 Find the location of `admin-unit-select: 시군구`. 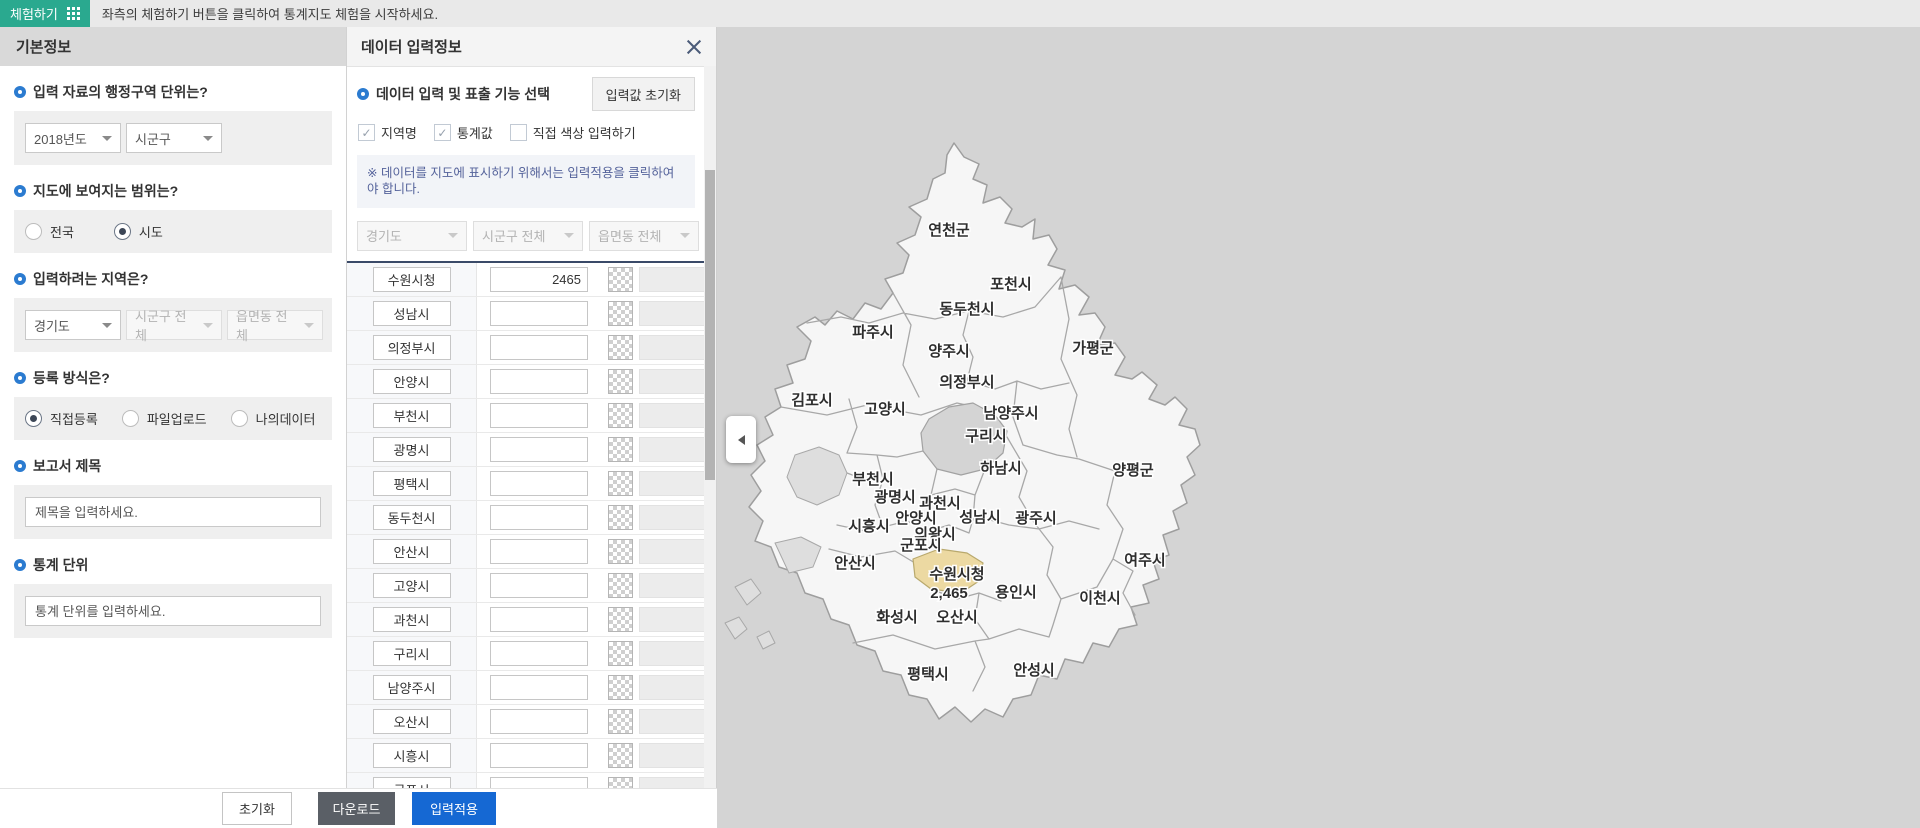

admin-unit-select: 시군구 is located at coordinates (174, 138).